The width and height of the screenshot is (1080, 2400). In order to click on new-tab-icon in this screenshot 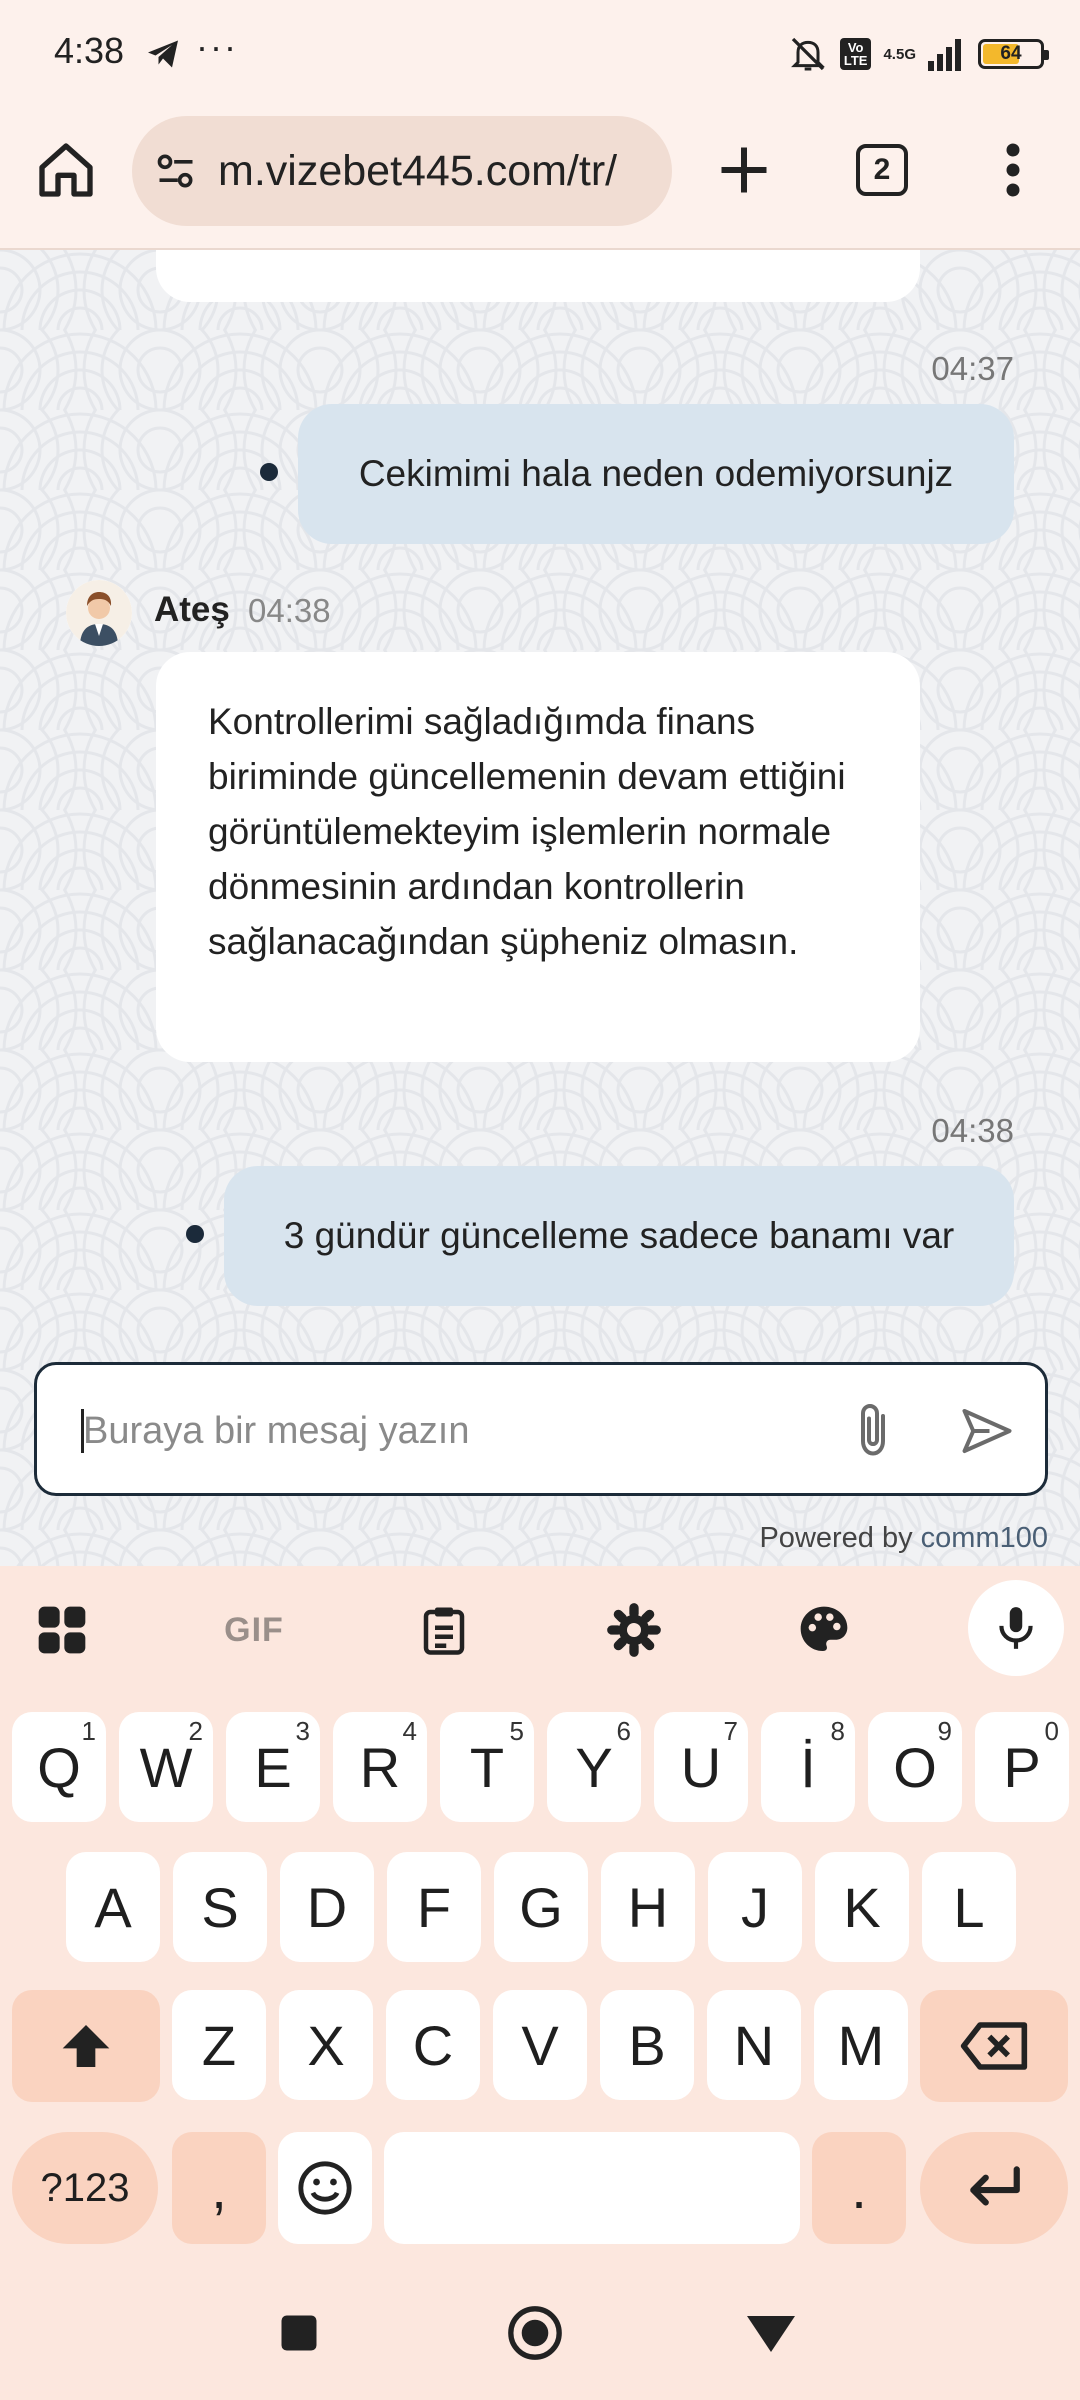, I will do `click(744, 170)`.